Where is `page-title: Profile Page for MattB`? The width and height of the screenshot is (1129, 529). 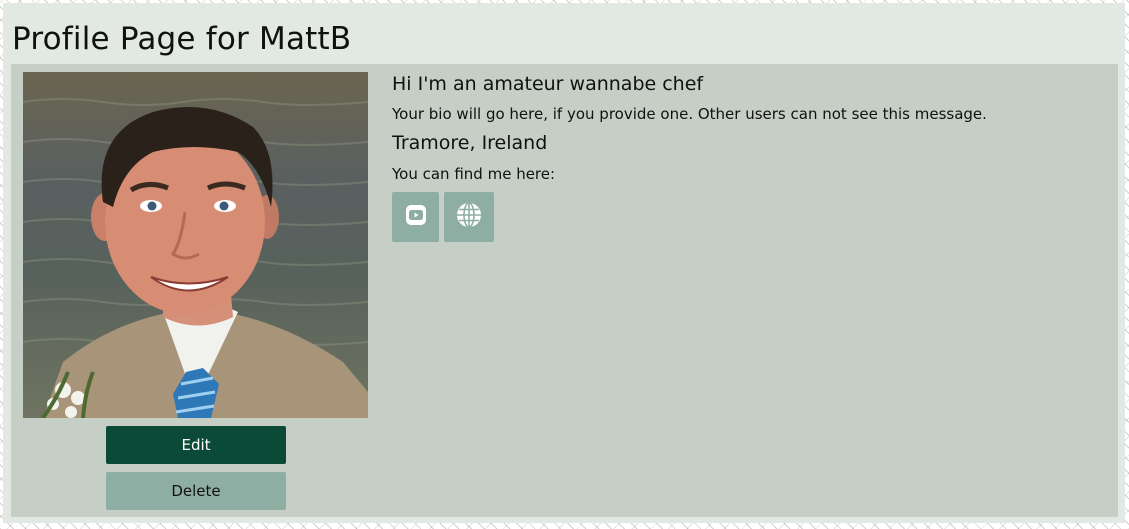
page-title: Profile Page for MattB is located at coordinates (182, 39).